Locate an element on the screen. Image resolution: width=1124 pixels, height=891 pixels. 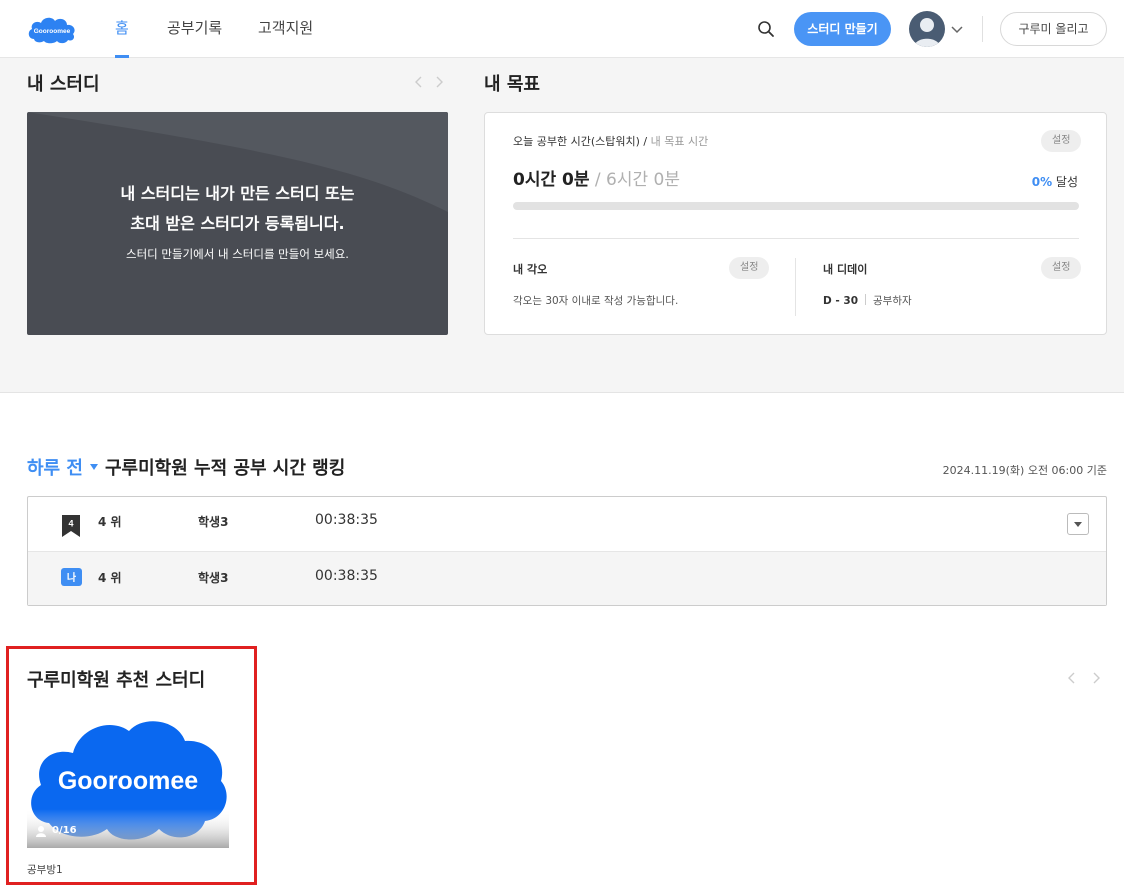
ranking-expand-button is located at coordinates (1078, 524).